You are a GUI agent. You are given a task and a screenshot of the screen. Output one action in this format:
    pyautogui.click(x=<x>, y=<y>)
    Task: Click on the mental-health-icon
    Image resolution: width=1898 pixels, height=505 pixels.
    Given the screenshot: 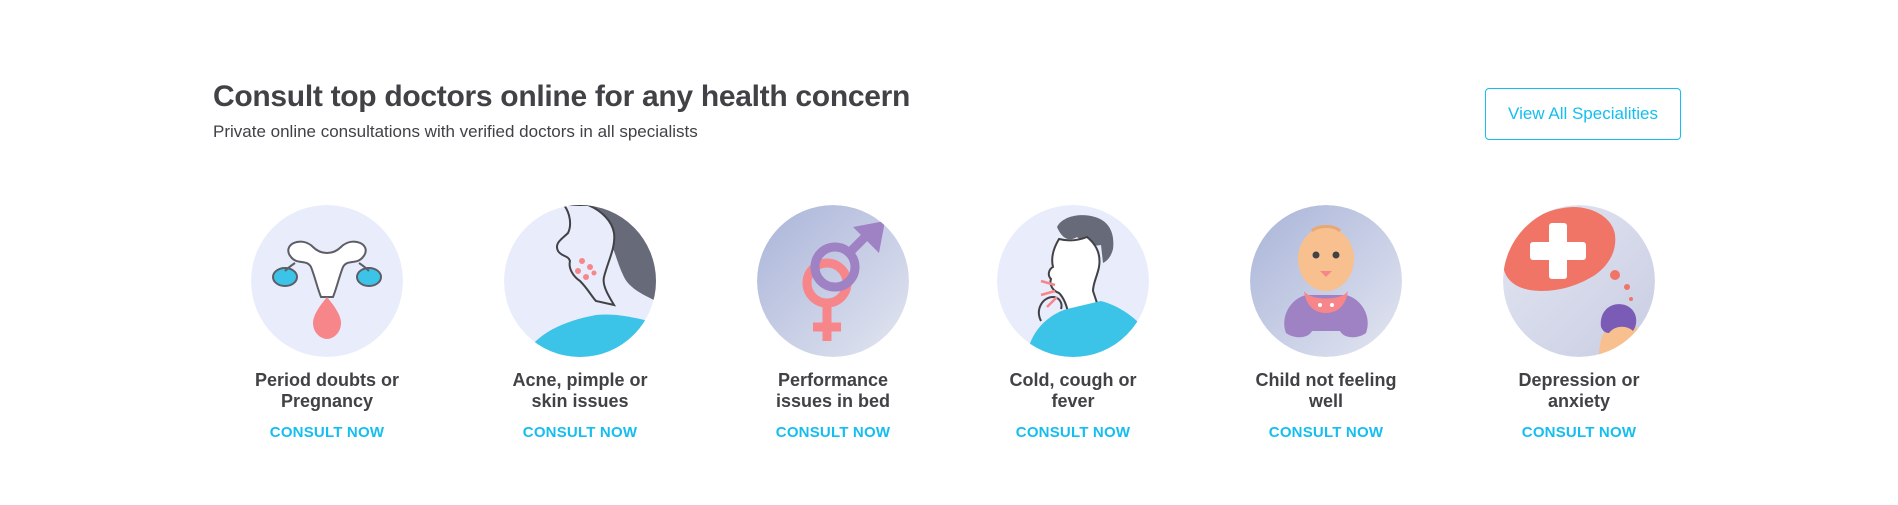 What is the action you would take?
    pyautogui.click(x=1579, y=281)
    